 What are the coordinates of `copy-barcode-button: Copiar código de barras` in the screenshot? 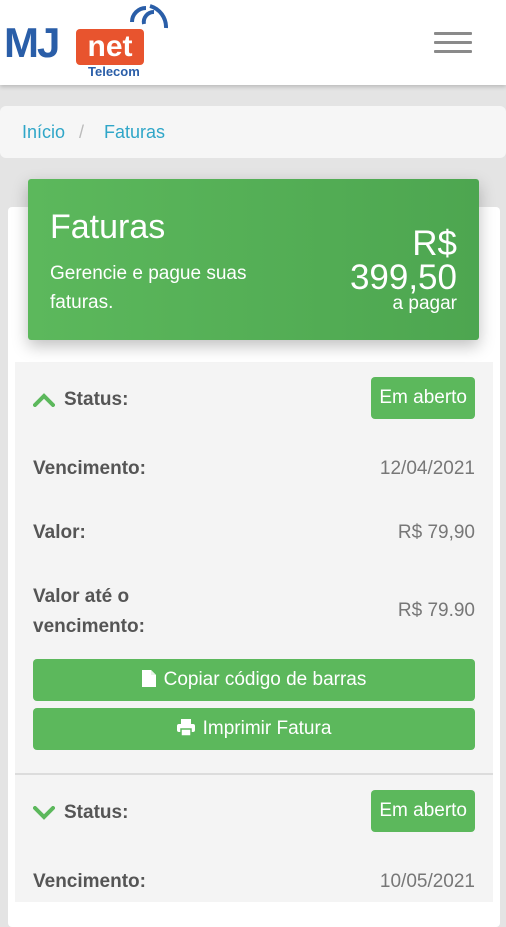 It's located at (254, 680).